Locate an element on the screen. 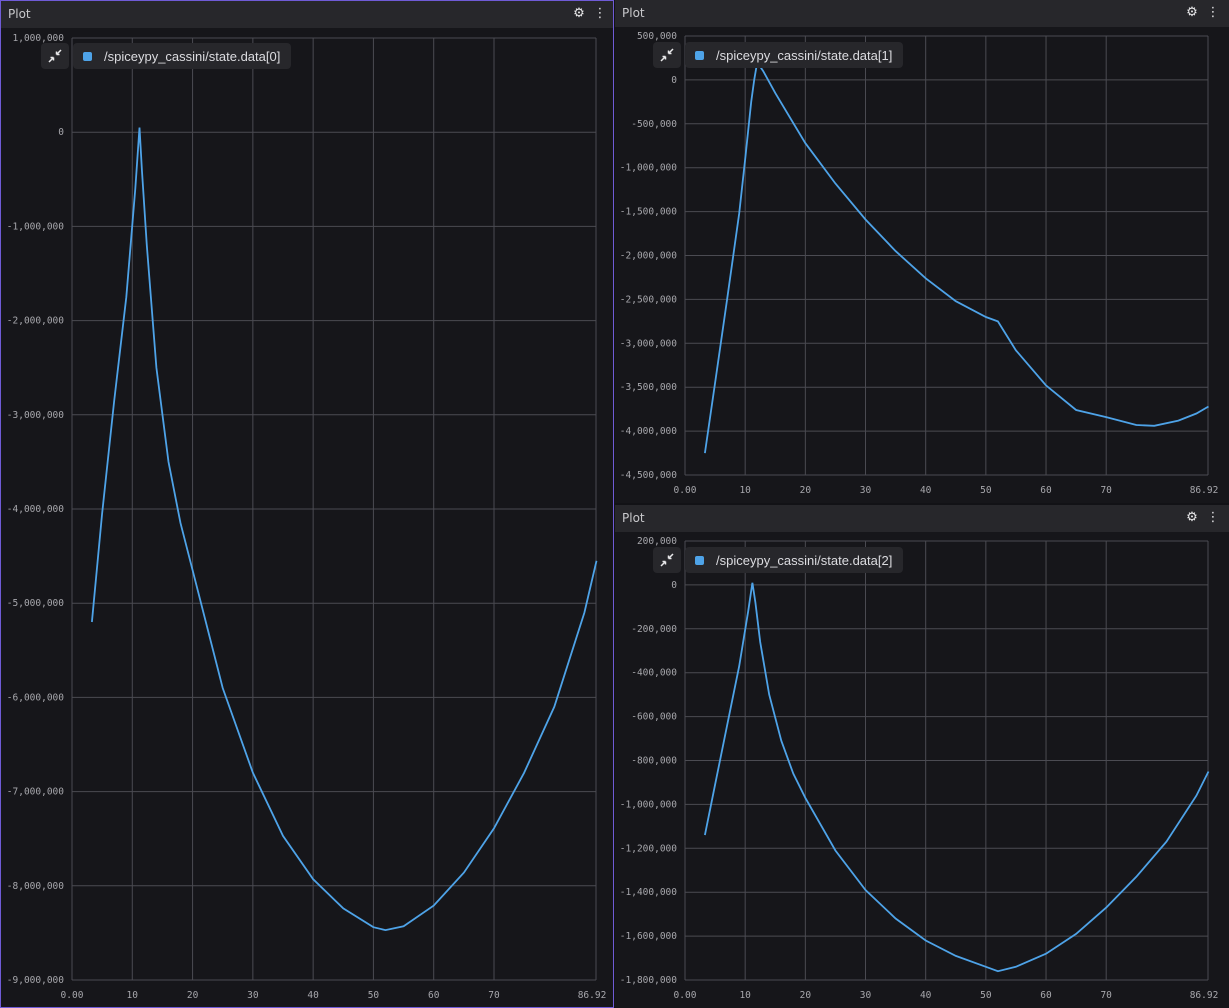 The height and width of the screenshot is (1008, 1229). legend-label: /spiceypy_cassini/state.data[0] is located at coordinates (192, 56).